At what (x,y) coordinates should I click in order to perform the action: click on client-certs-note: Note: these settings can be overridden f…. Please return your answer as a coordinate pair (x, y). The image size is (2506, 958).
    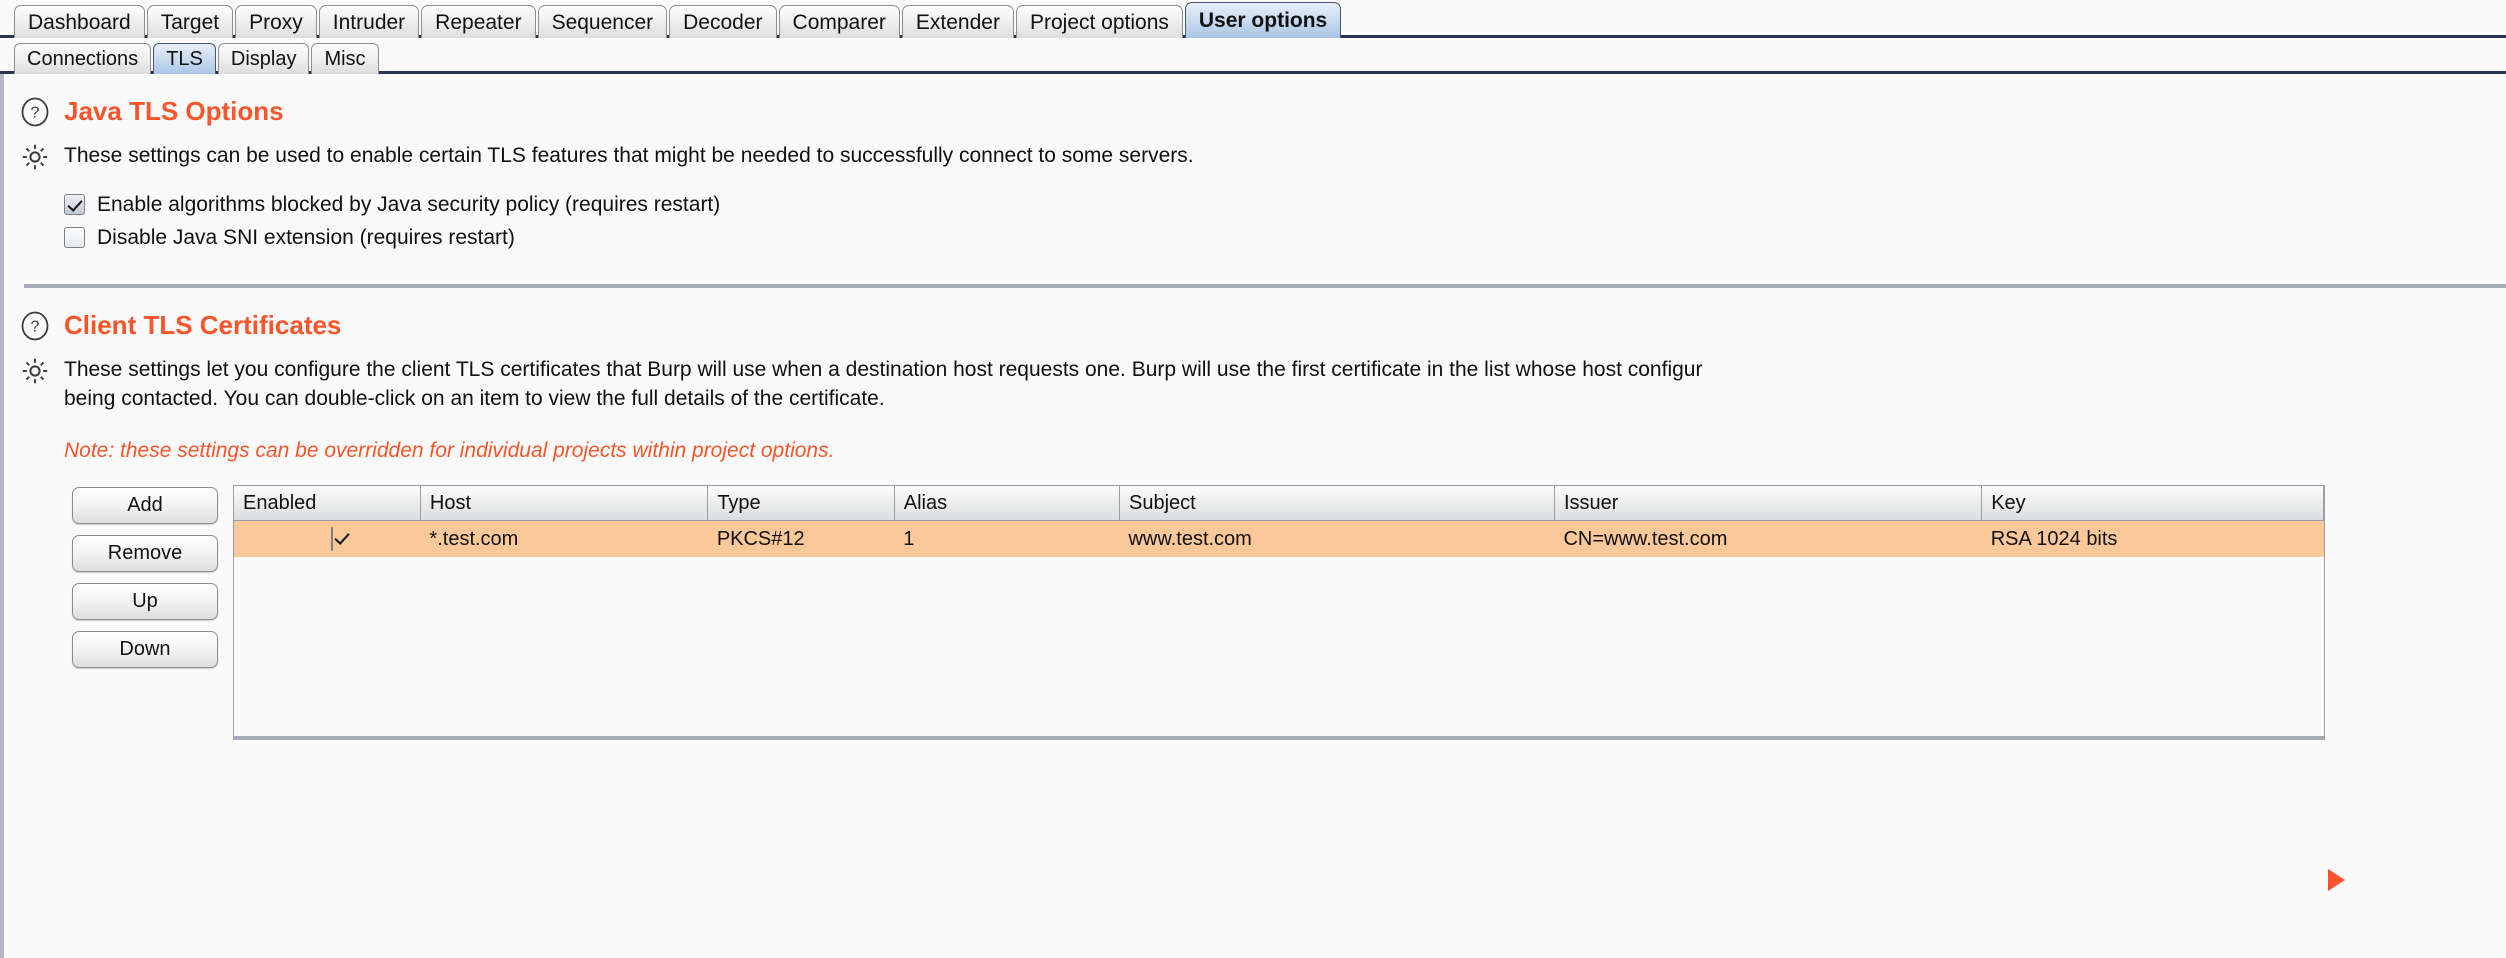
    Looking at the image, I should click on (449, 450).